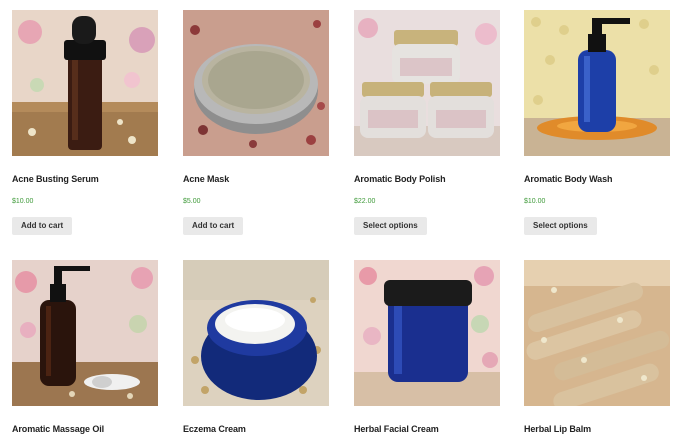  I want to click on product-card: Herbal Lip Balm, so click(597, 347).